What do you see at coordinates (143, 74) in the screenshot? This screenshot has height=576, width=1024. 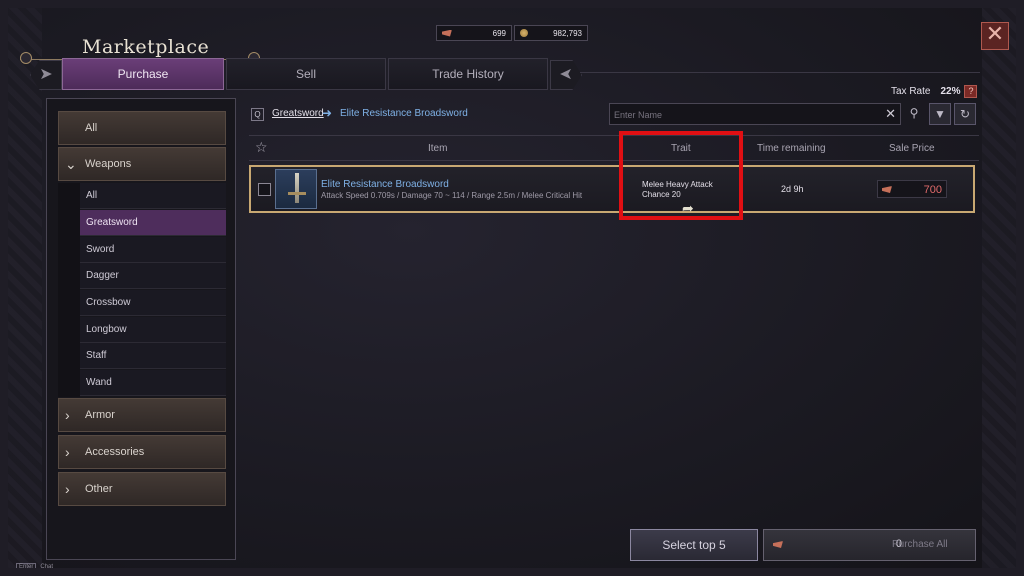 I see `tab-purchase: Purchase` at bounding box center [143, 74].